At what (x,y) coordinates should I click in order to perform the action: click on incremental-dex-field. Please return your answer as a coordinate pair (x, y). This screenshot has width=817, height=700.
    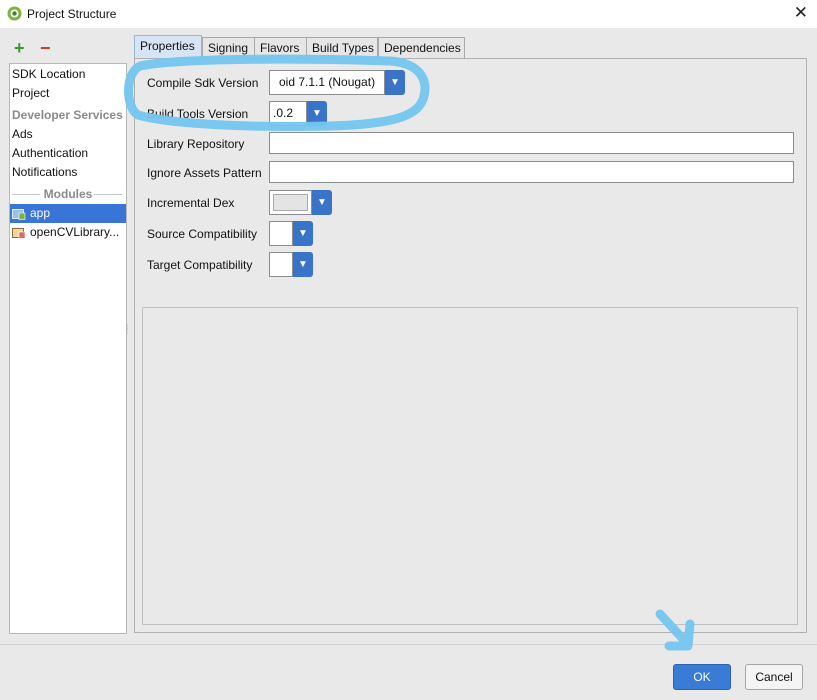
    Looking at the image, I should click on (290, 202).